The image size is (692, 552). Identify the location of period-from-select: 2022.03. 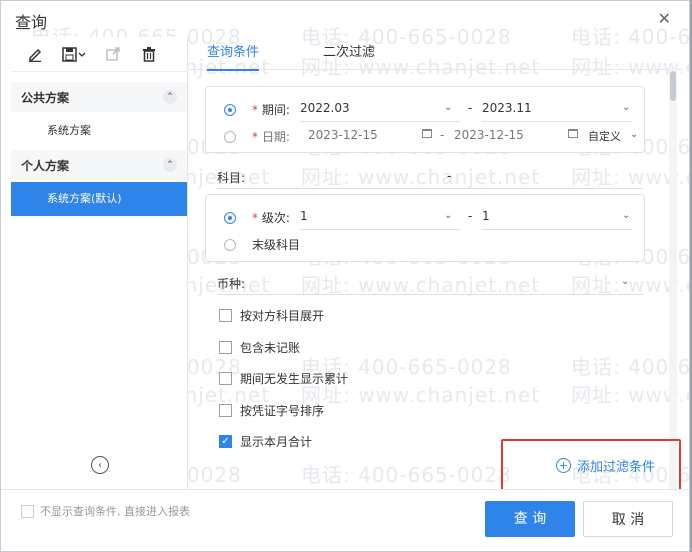
(325, 108).